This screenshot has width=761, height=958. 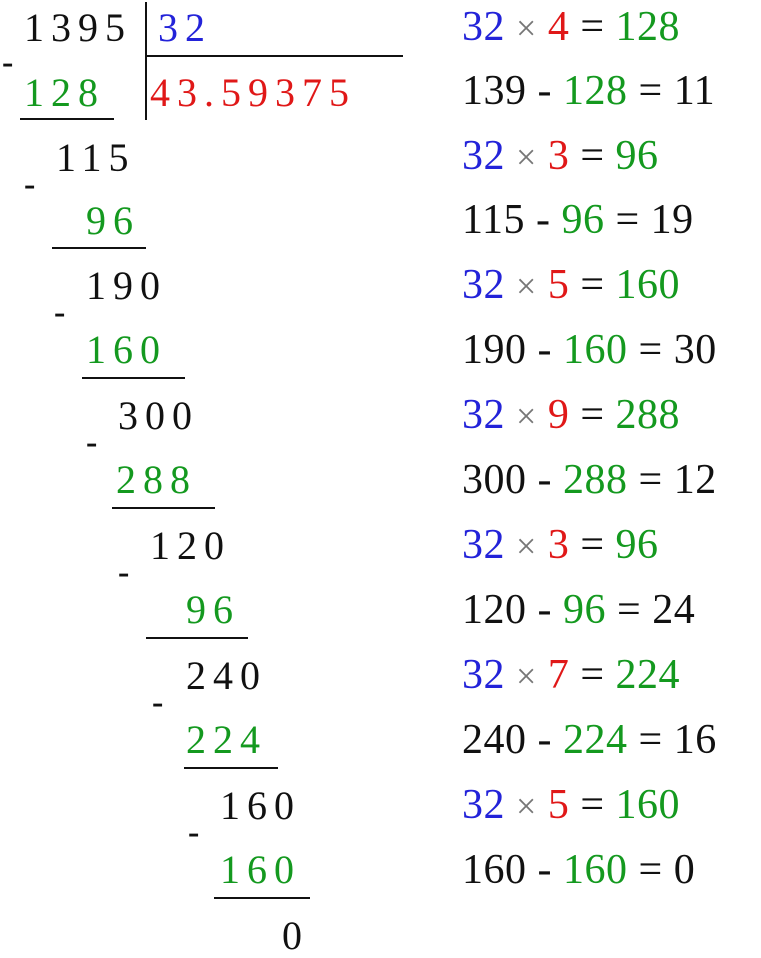 I want to click on calc-minuend: 115, so click(x=493, y=220).